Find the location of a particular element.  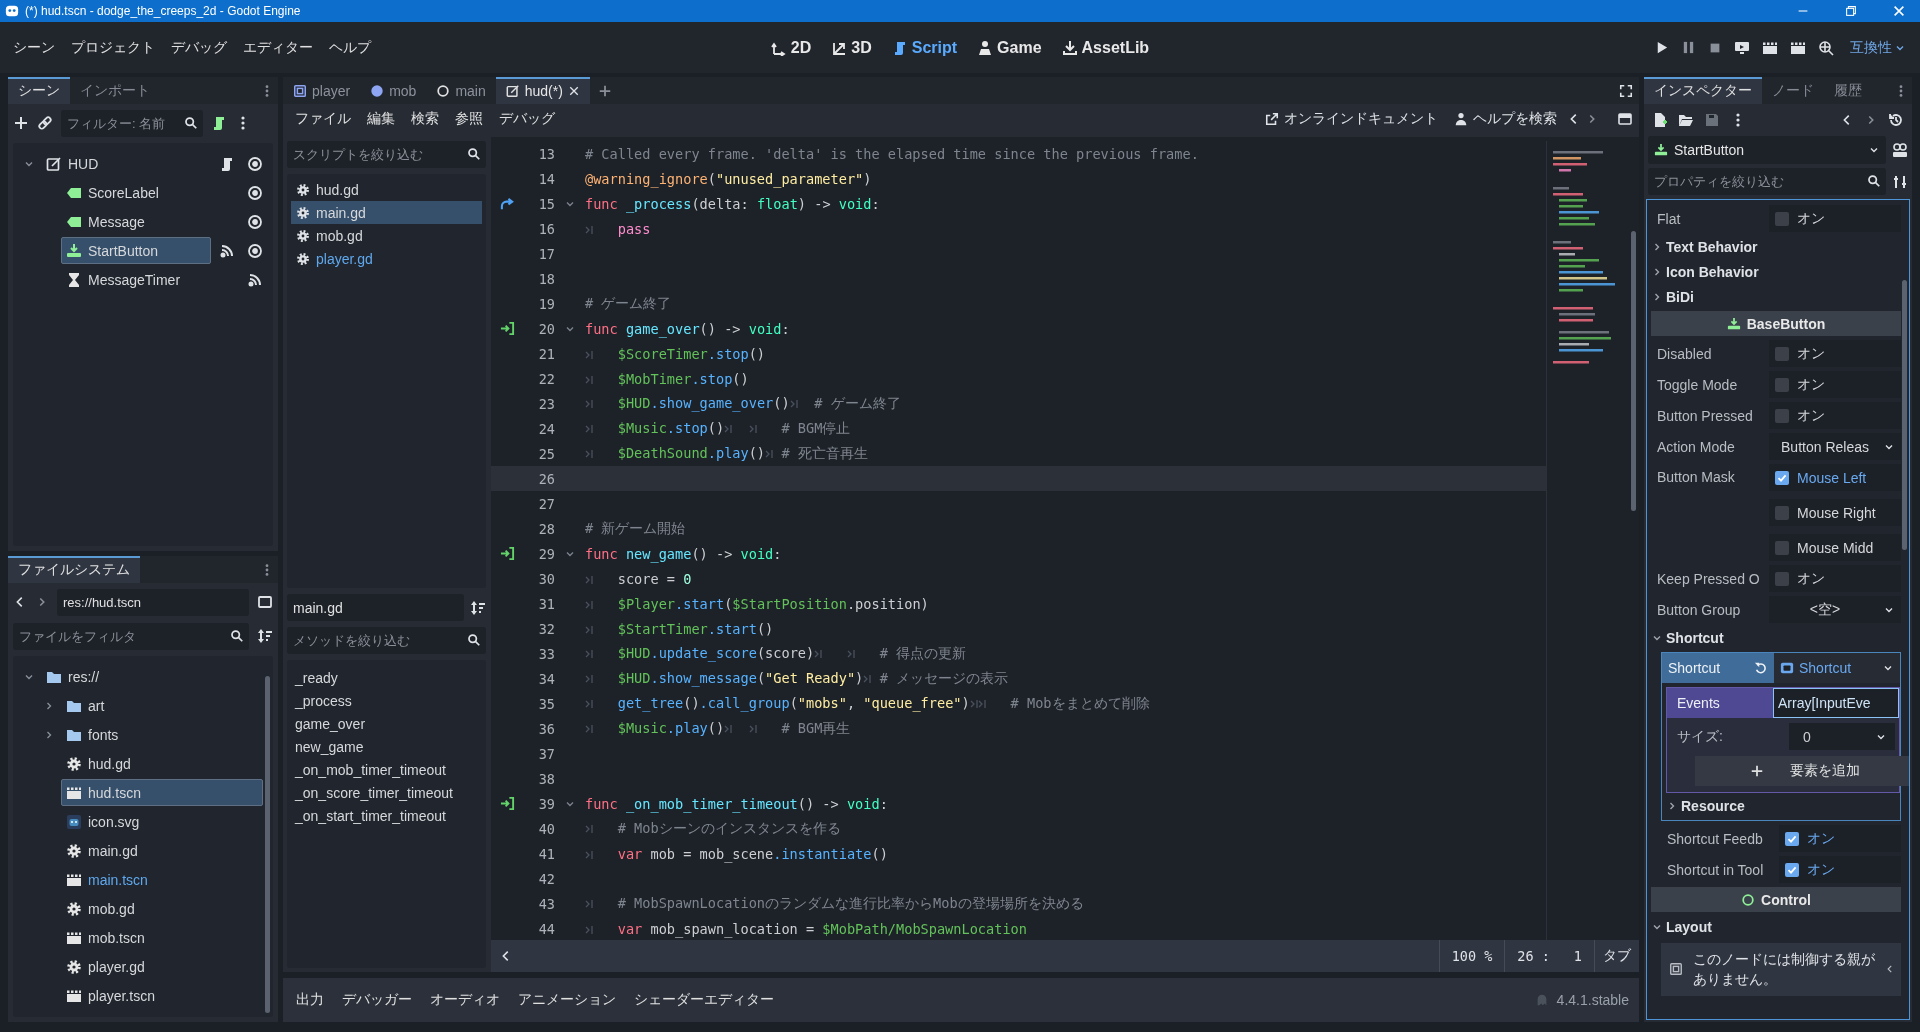

method-item: _process is located at coordinates (386, 700).